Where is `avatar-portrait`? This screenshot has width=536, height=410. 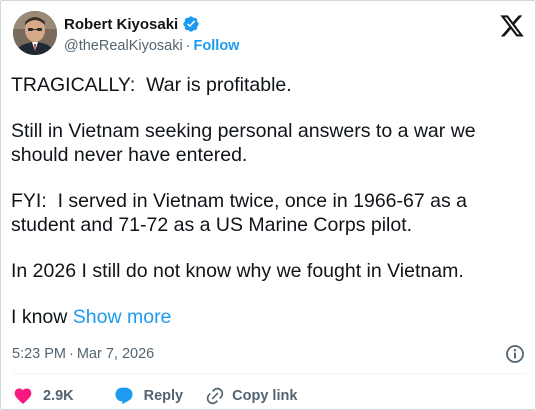 avatar-portrait is located at coordinates (35, 33).